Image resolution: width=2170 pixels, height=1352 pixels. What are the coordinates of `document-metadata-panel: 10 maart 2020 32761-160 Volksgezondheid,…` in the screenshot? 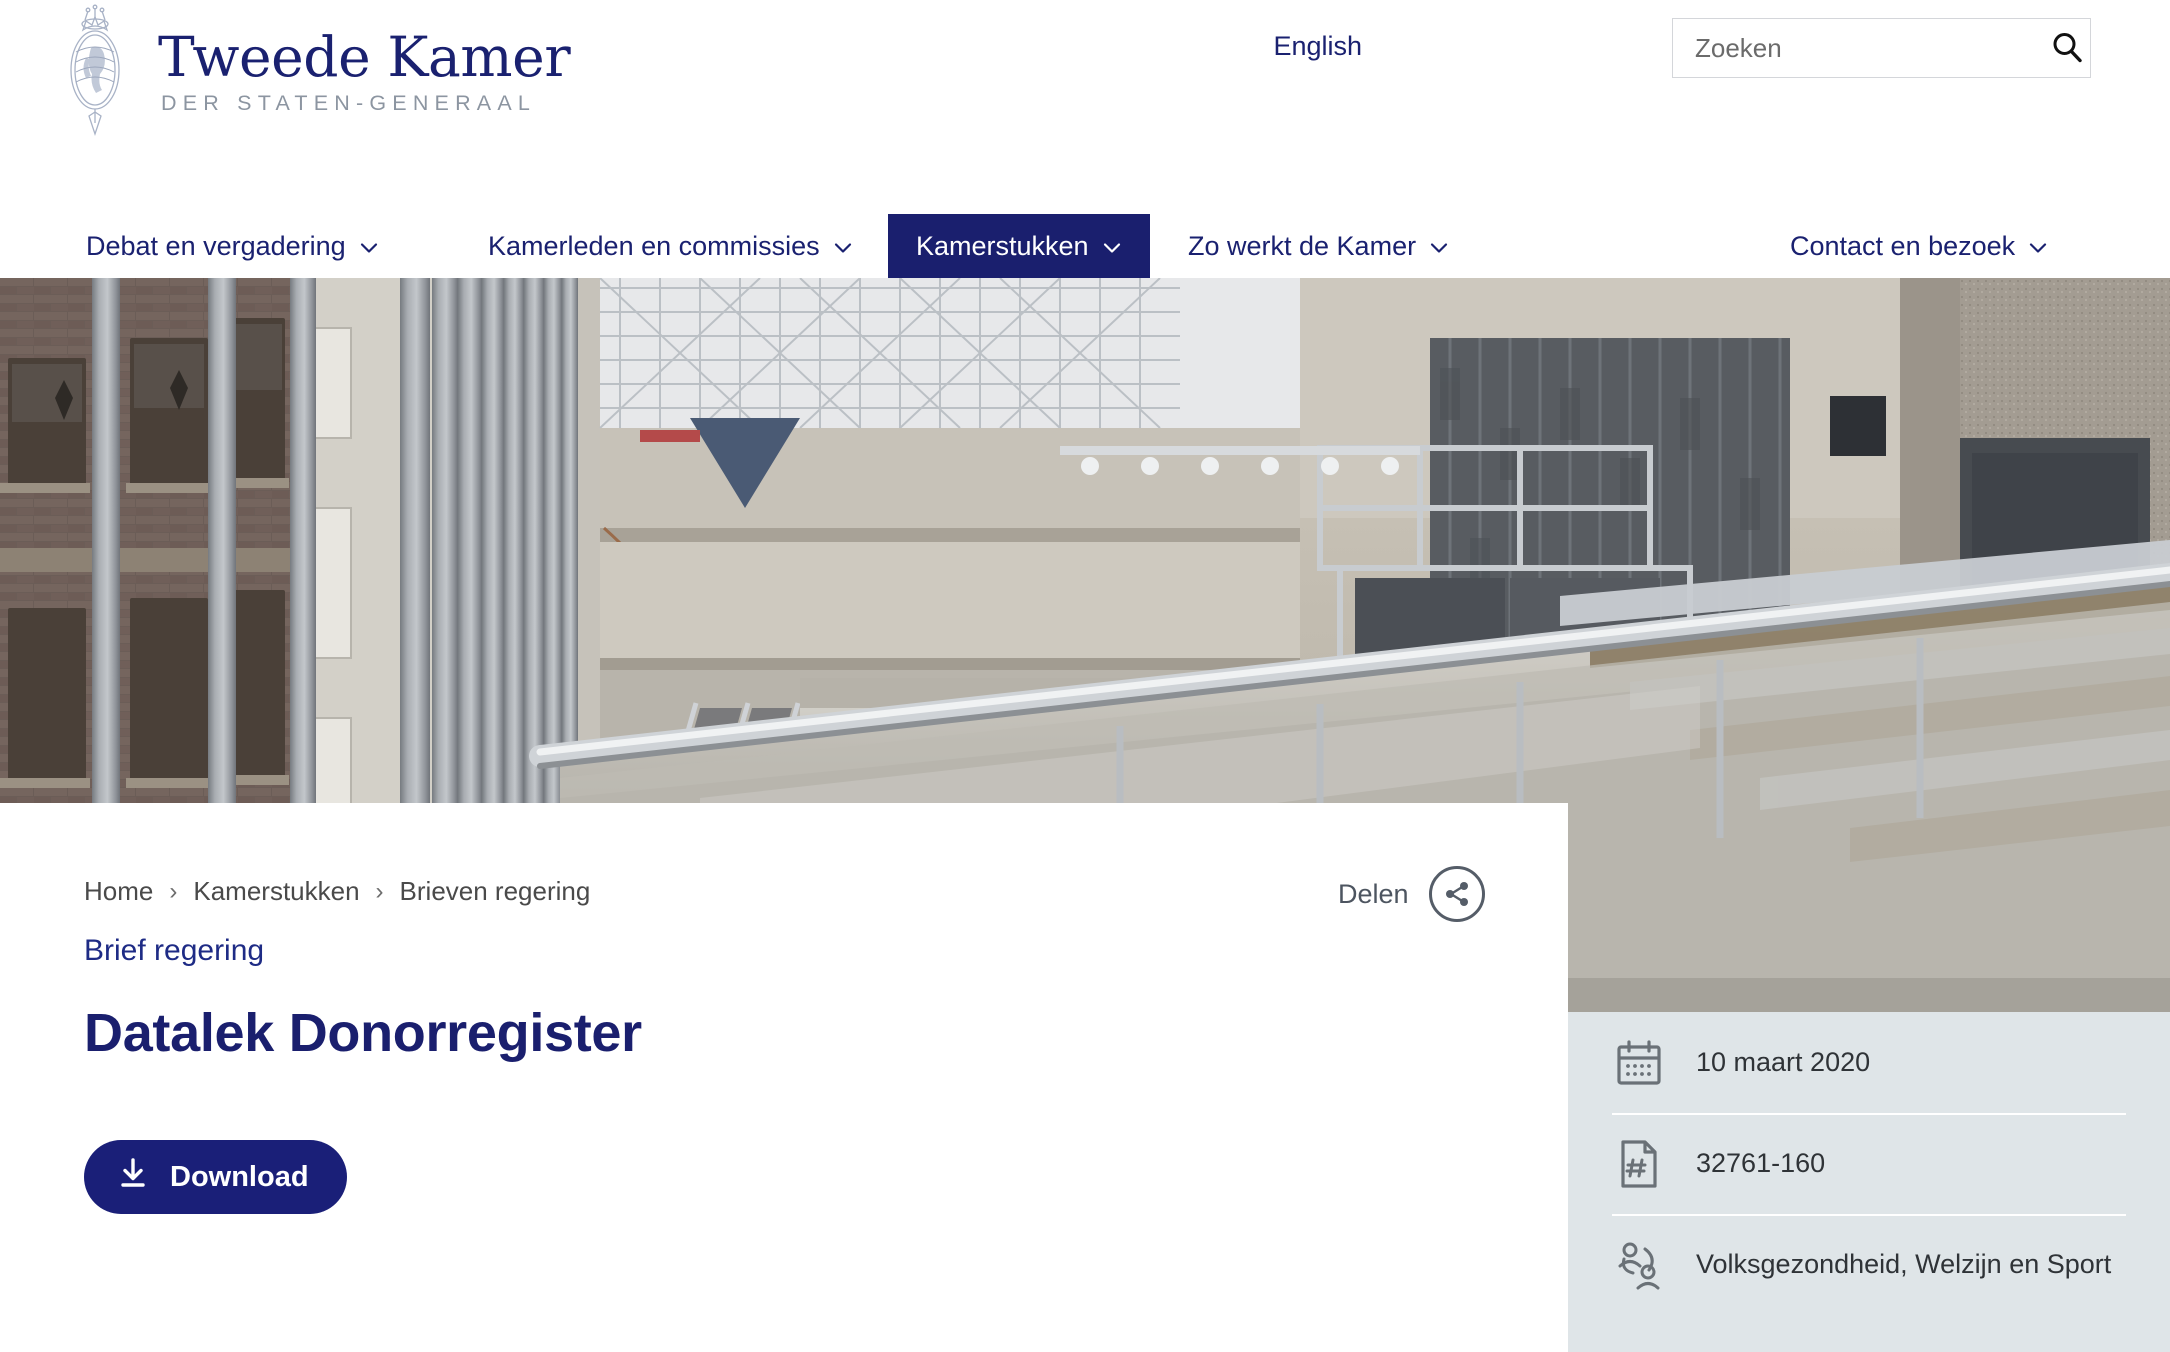 It's located at (1869, 1182).